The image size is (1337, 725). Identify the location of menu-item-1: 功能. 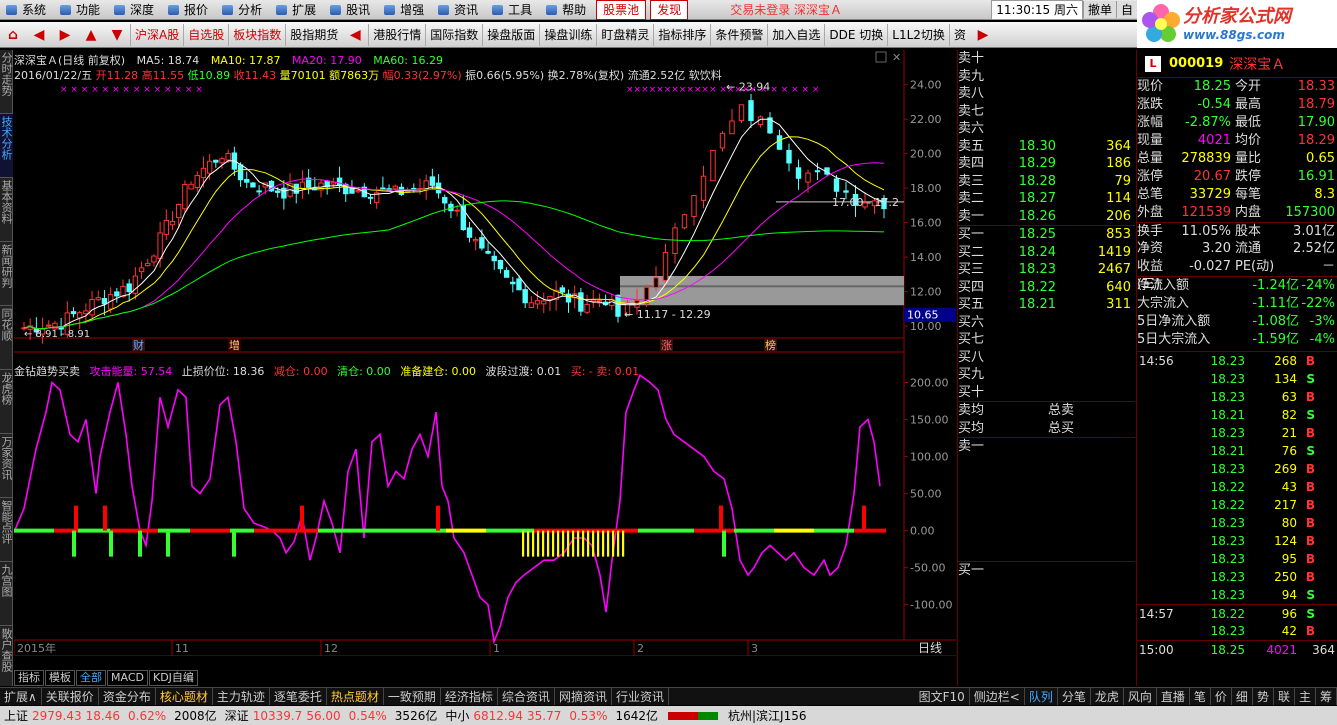
(81, 10).